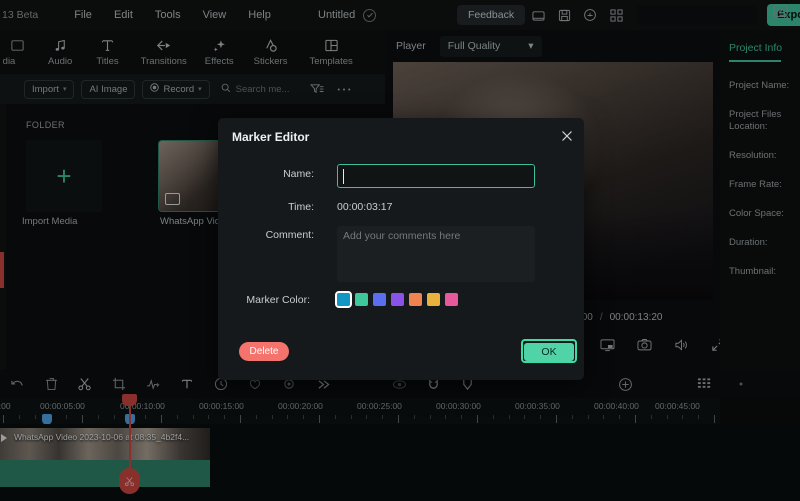 The height and width of the screenshot is (501, 800). What do you see at coordinates (301, 207) in the screenshot?
I see `time-label: Time:` at bounding box center [301, 207].